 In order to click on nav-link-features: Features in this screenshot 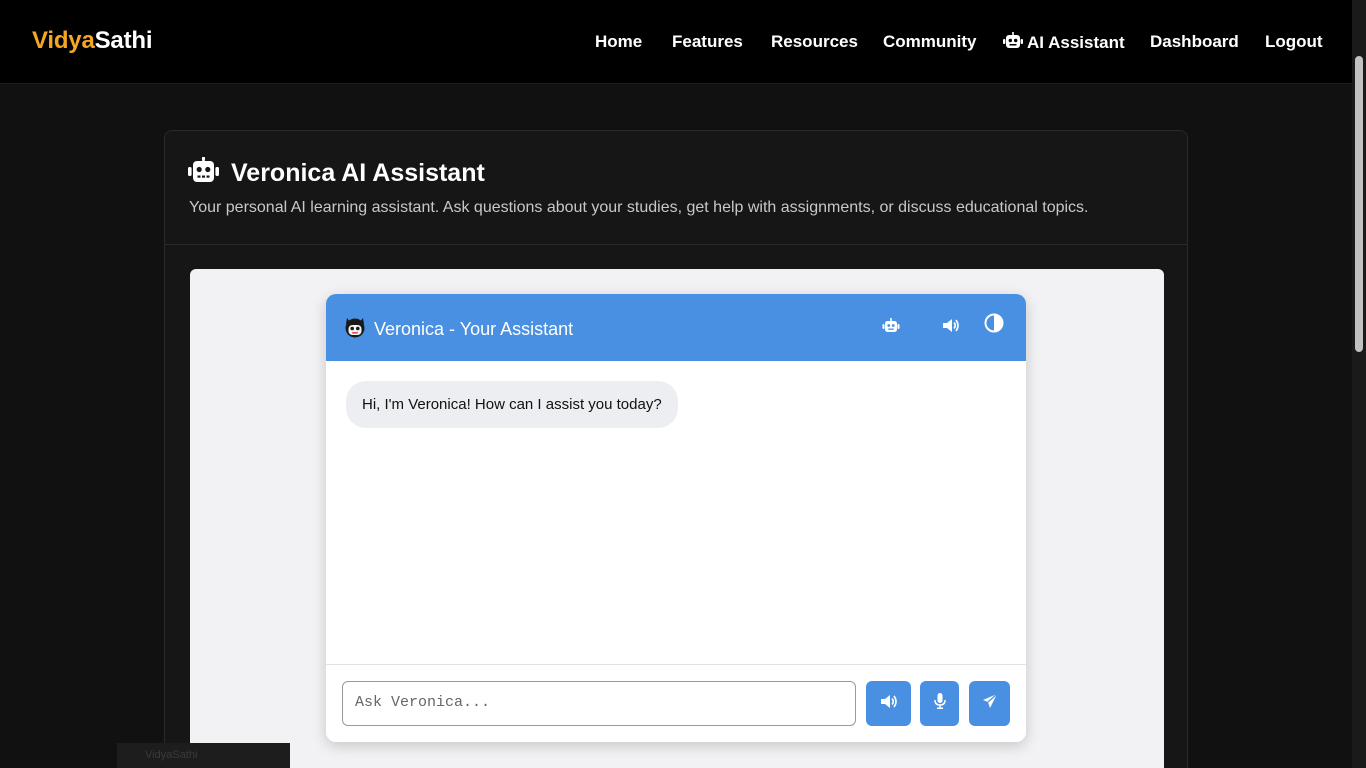, I will do `click(707, 42)`.